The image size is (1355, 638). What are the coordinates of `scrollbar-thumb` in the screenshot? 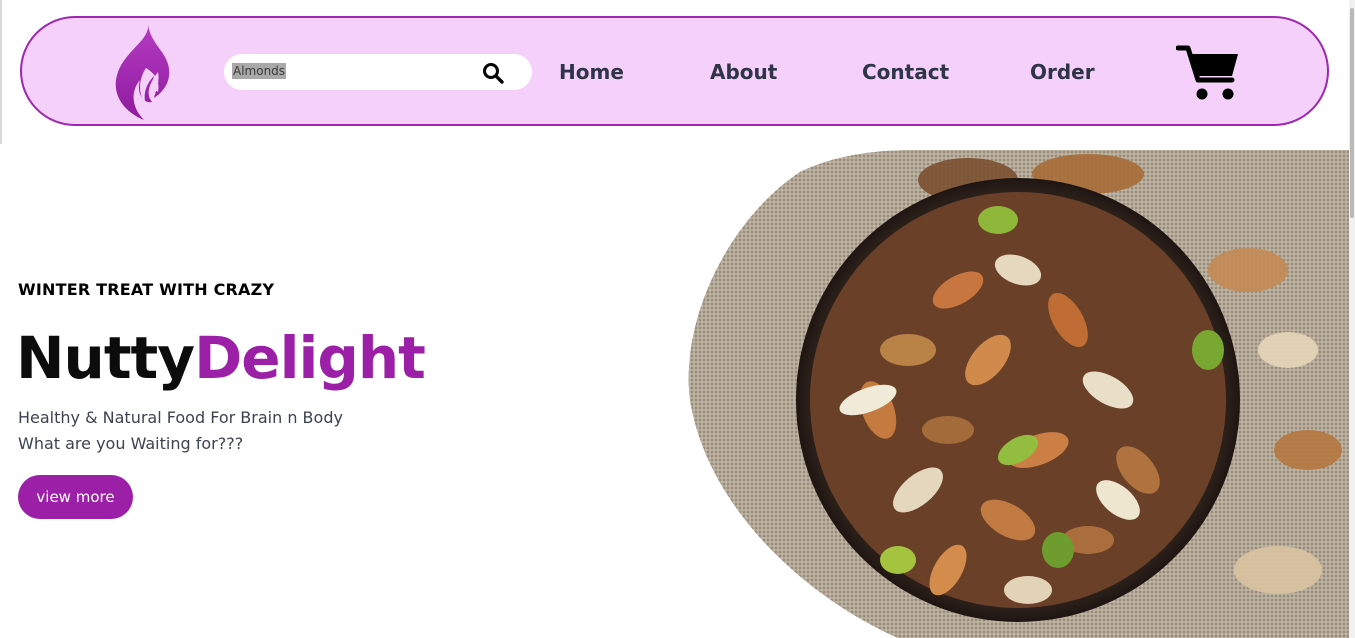 It's located at (1352, 113).